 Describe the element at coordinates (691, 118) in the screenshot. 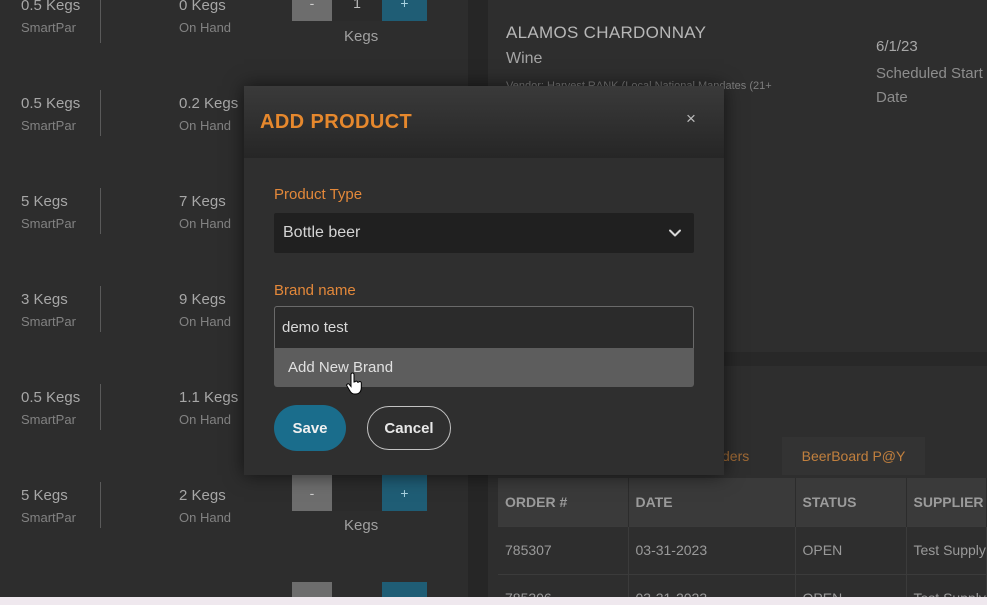

I see `close-icon: ×` at that location.